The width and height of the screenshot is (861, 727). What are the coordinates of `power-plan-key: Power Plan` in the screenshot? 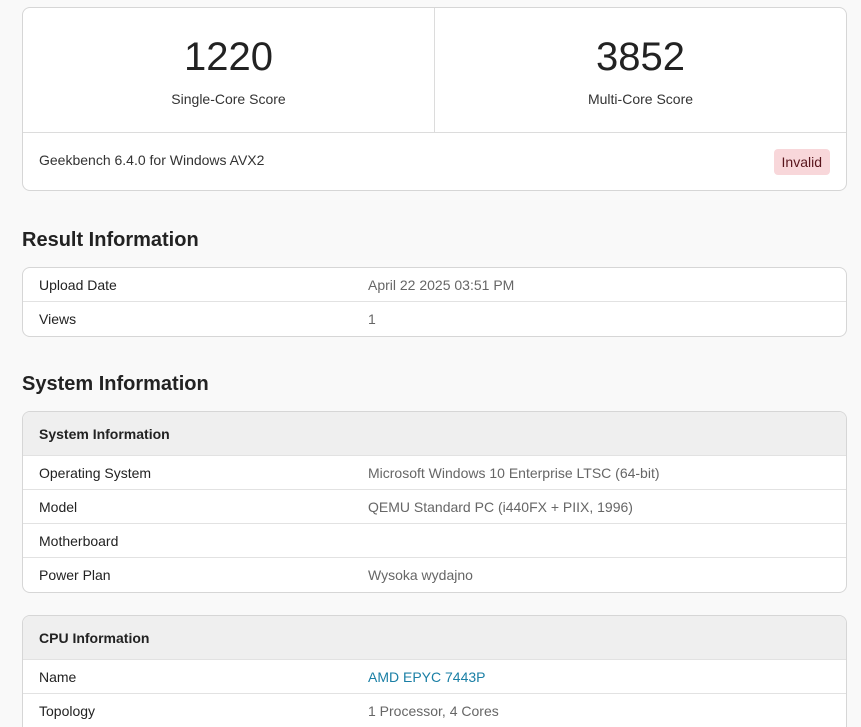 It's located at (75, 575).